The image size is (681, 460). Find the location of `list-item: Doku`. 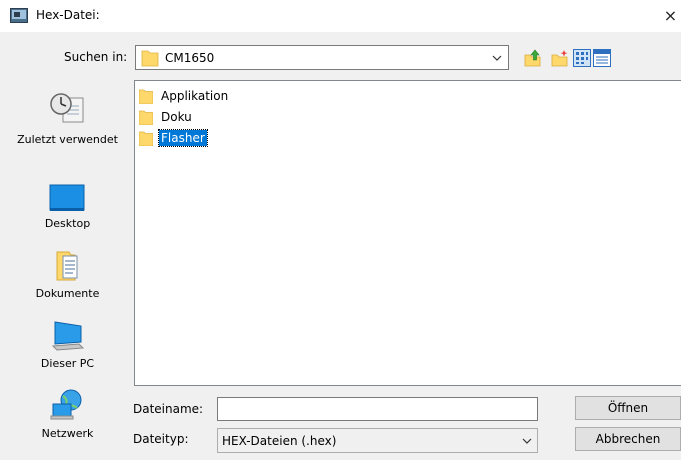

list-item: Doku is located at coordinates (237, 117).